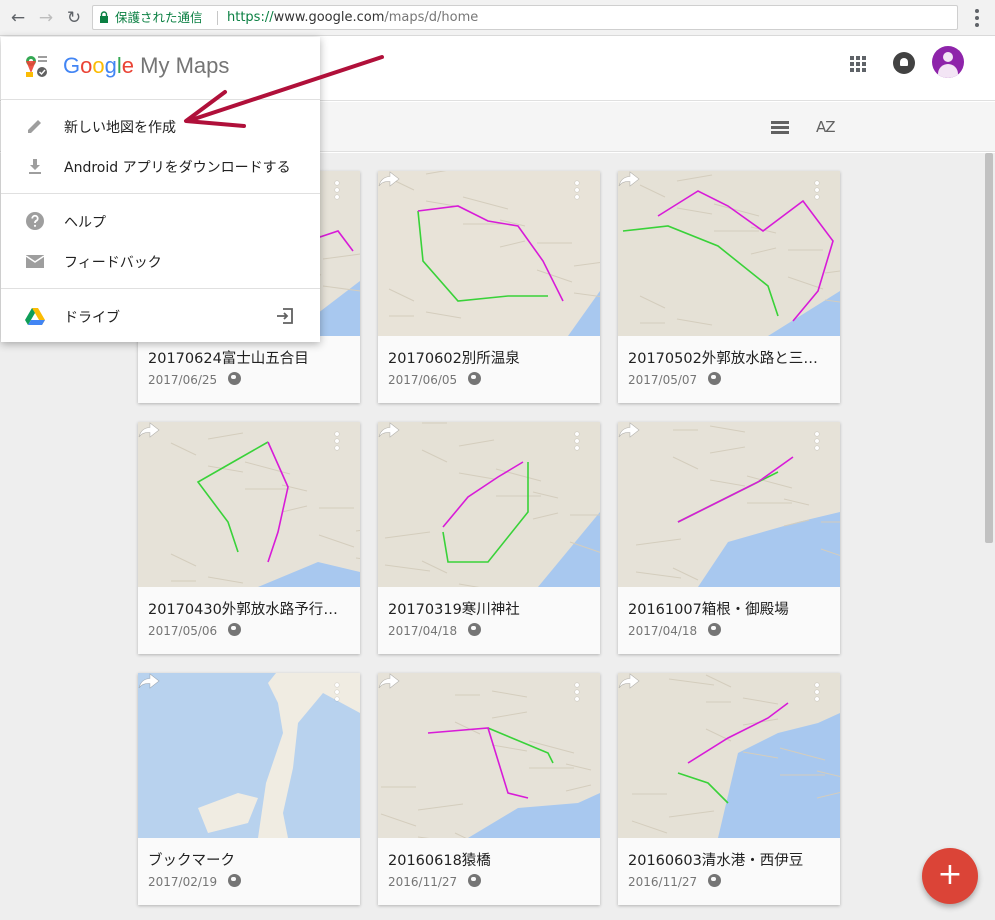  Describe the element at coordinates (18, 18) in the screenshot. I see `back-icon: ←` at that location.